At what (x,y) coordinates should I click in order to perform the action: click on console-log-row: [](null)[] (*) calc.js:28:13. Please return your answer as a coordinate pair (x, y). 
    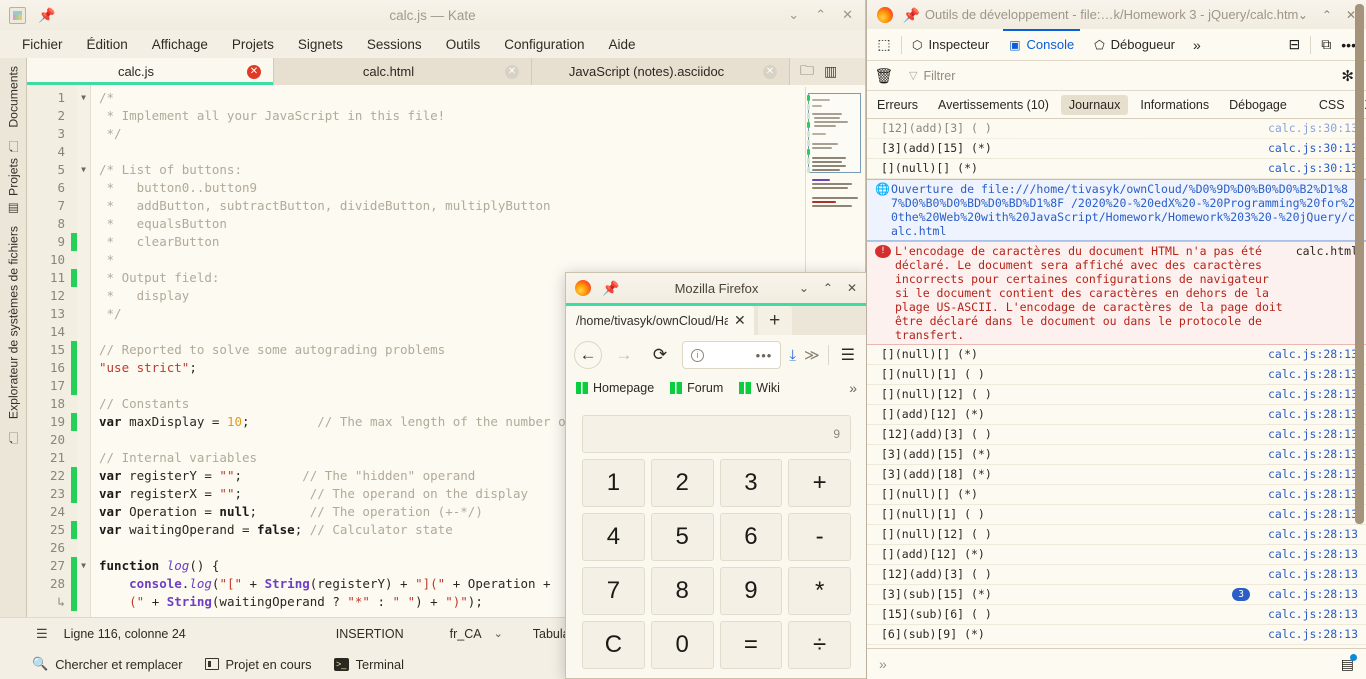
    Looking at the image, I should click on (1116, 355).